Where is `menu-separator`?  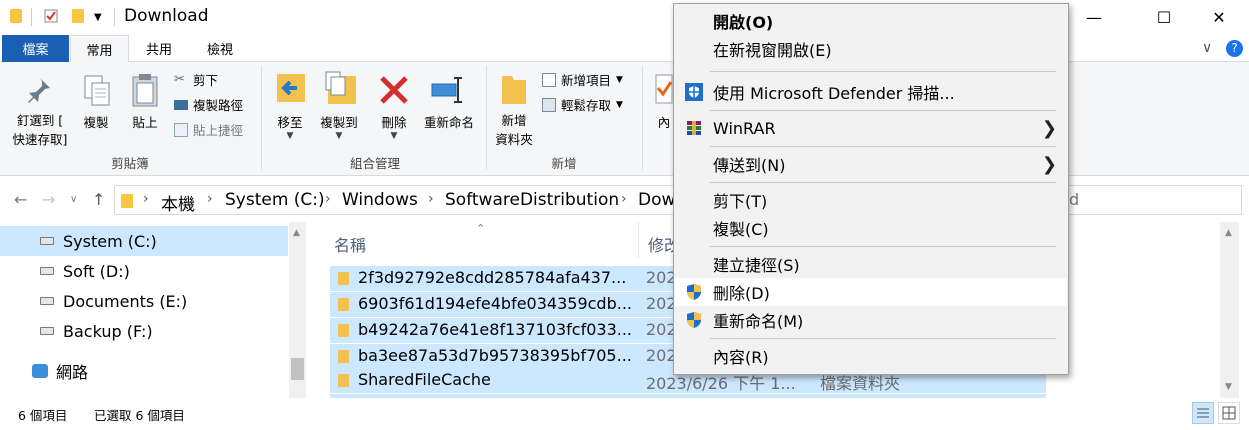 menu-separator is located at coordinates (883, 146).